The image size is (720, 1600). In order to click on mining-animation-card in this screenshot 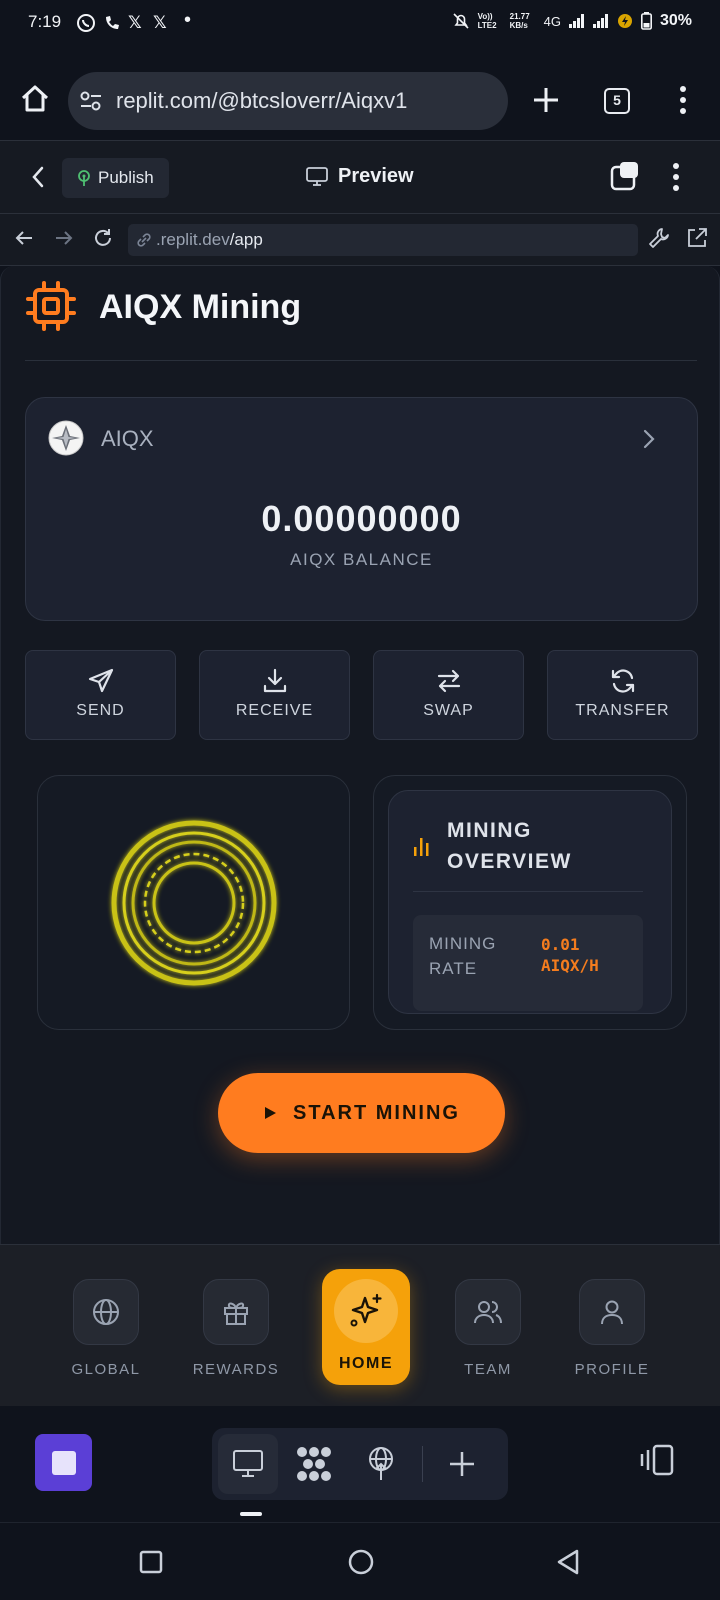, I will do `click(193, 902)`.